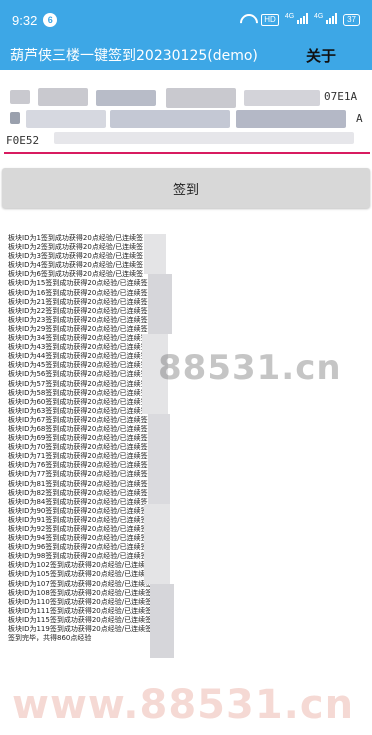  I want to click on log-line: 板块ID为1签到成功获得20点经验/已连续签, so click(76, 238).